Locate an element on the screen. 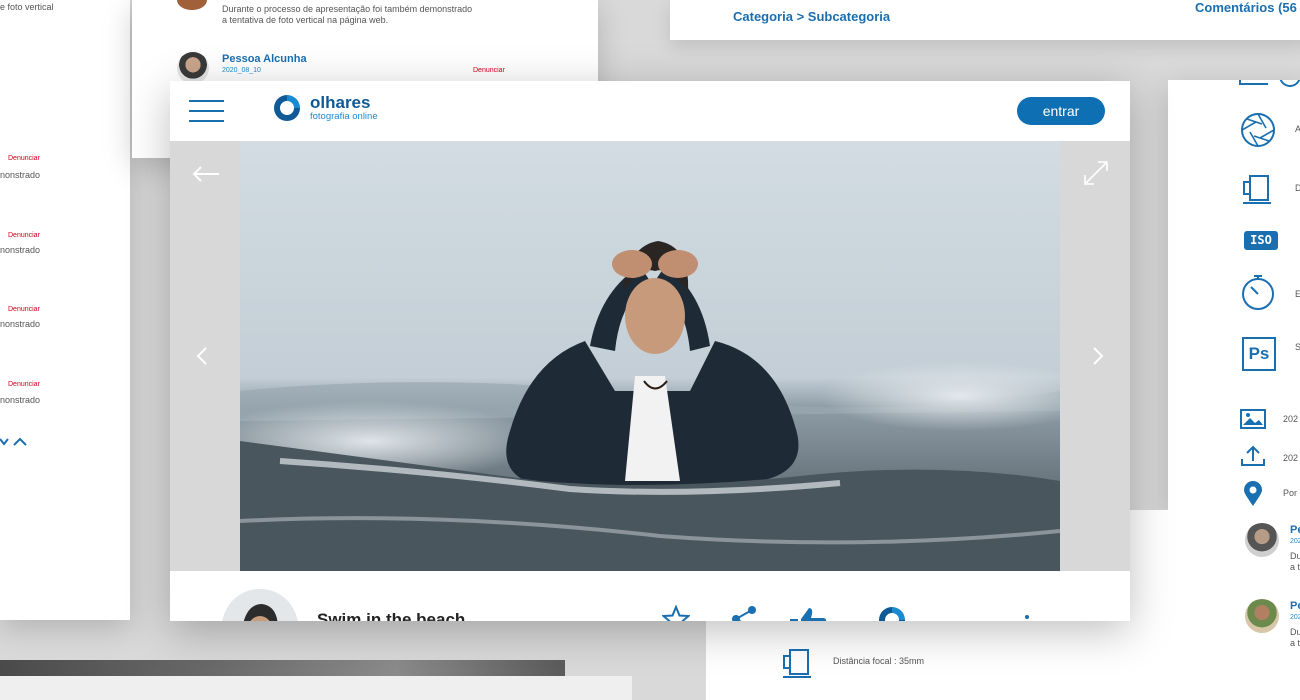  avatar-image is located at coordinates (260, 605).